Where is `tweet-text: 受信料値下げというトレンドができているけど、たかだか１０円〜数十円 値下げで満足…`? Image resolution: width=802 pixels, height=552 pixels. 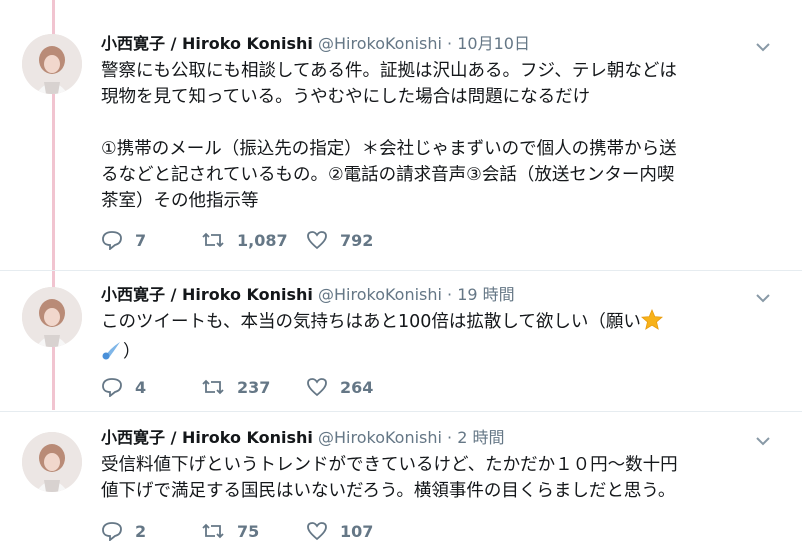 tweet-text: 受信料値下げというトレンドができているけど、たかだか１０円〜数十円 値下げで満足… is located at coordinates (389, 478).